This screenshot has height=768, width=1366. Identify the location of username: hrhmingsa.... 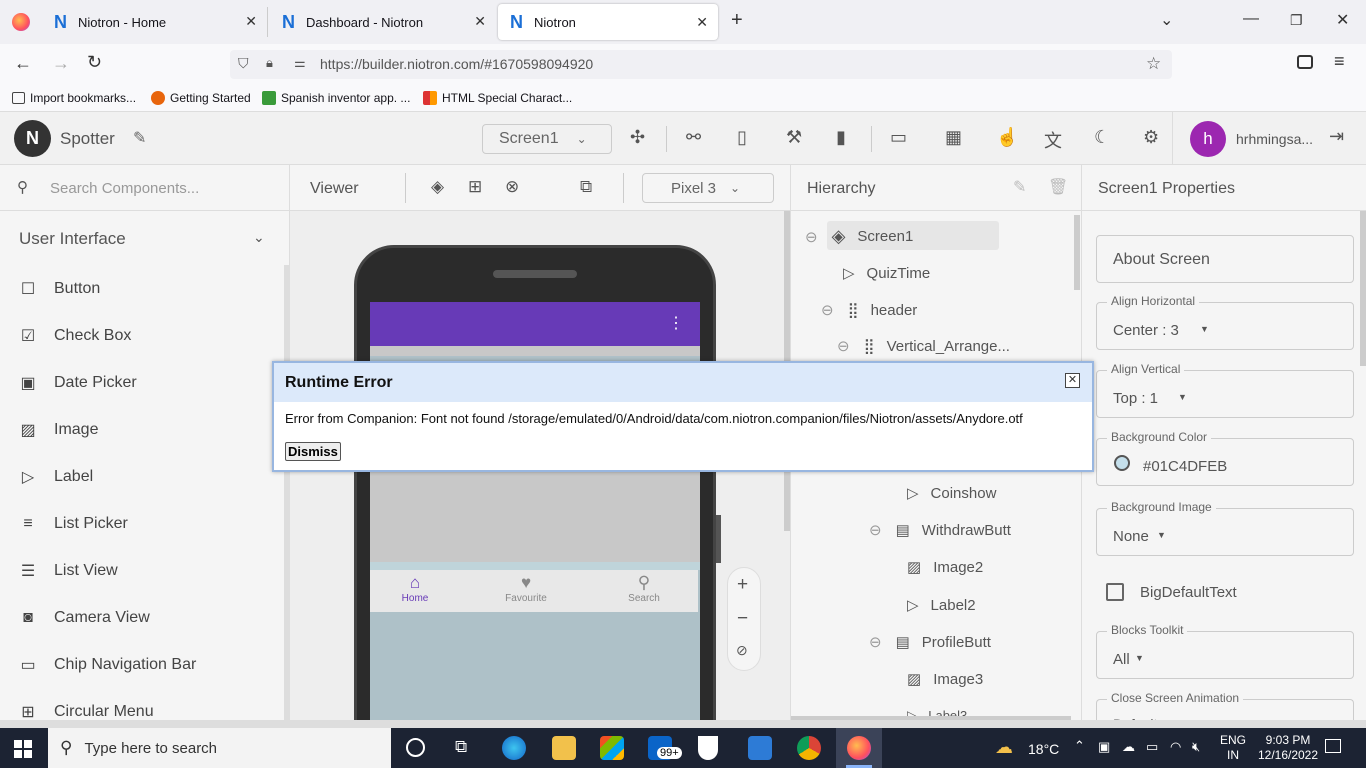
(1274, 139).